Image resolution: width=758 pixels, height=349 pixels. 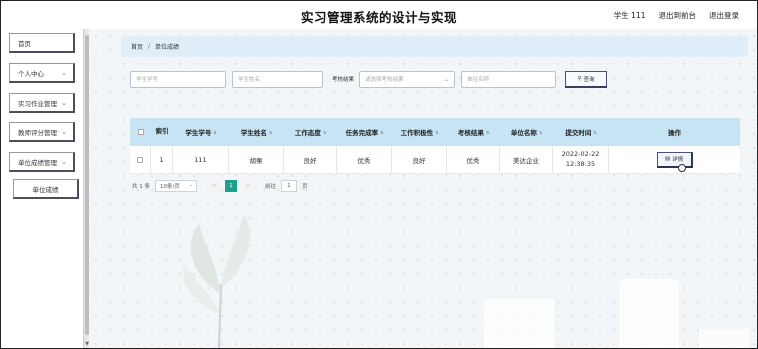 What do you see at coordinates (170, 187) in the screenshot?
I see `page-size-value: 10条/页` at bounding box center [170, 187].